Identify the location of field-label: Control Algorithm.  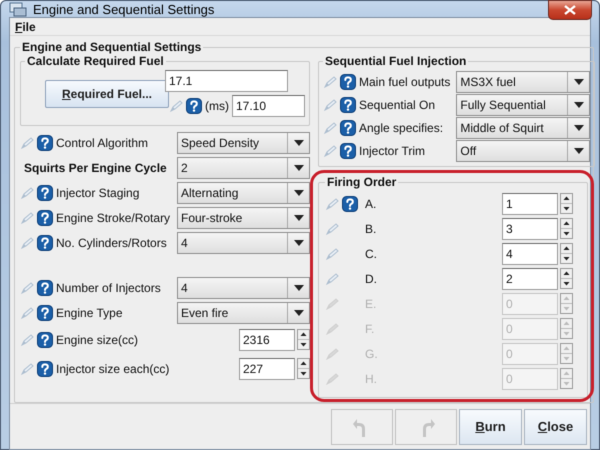
(102, 143).